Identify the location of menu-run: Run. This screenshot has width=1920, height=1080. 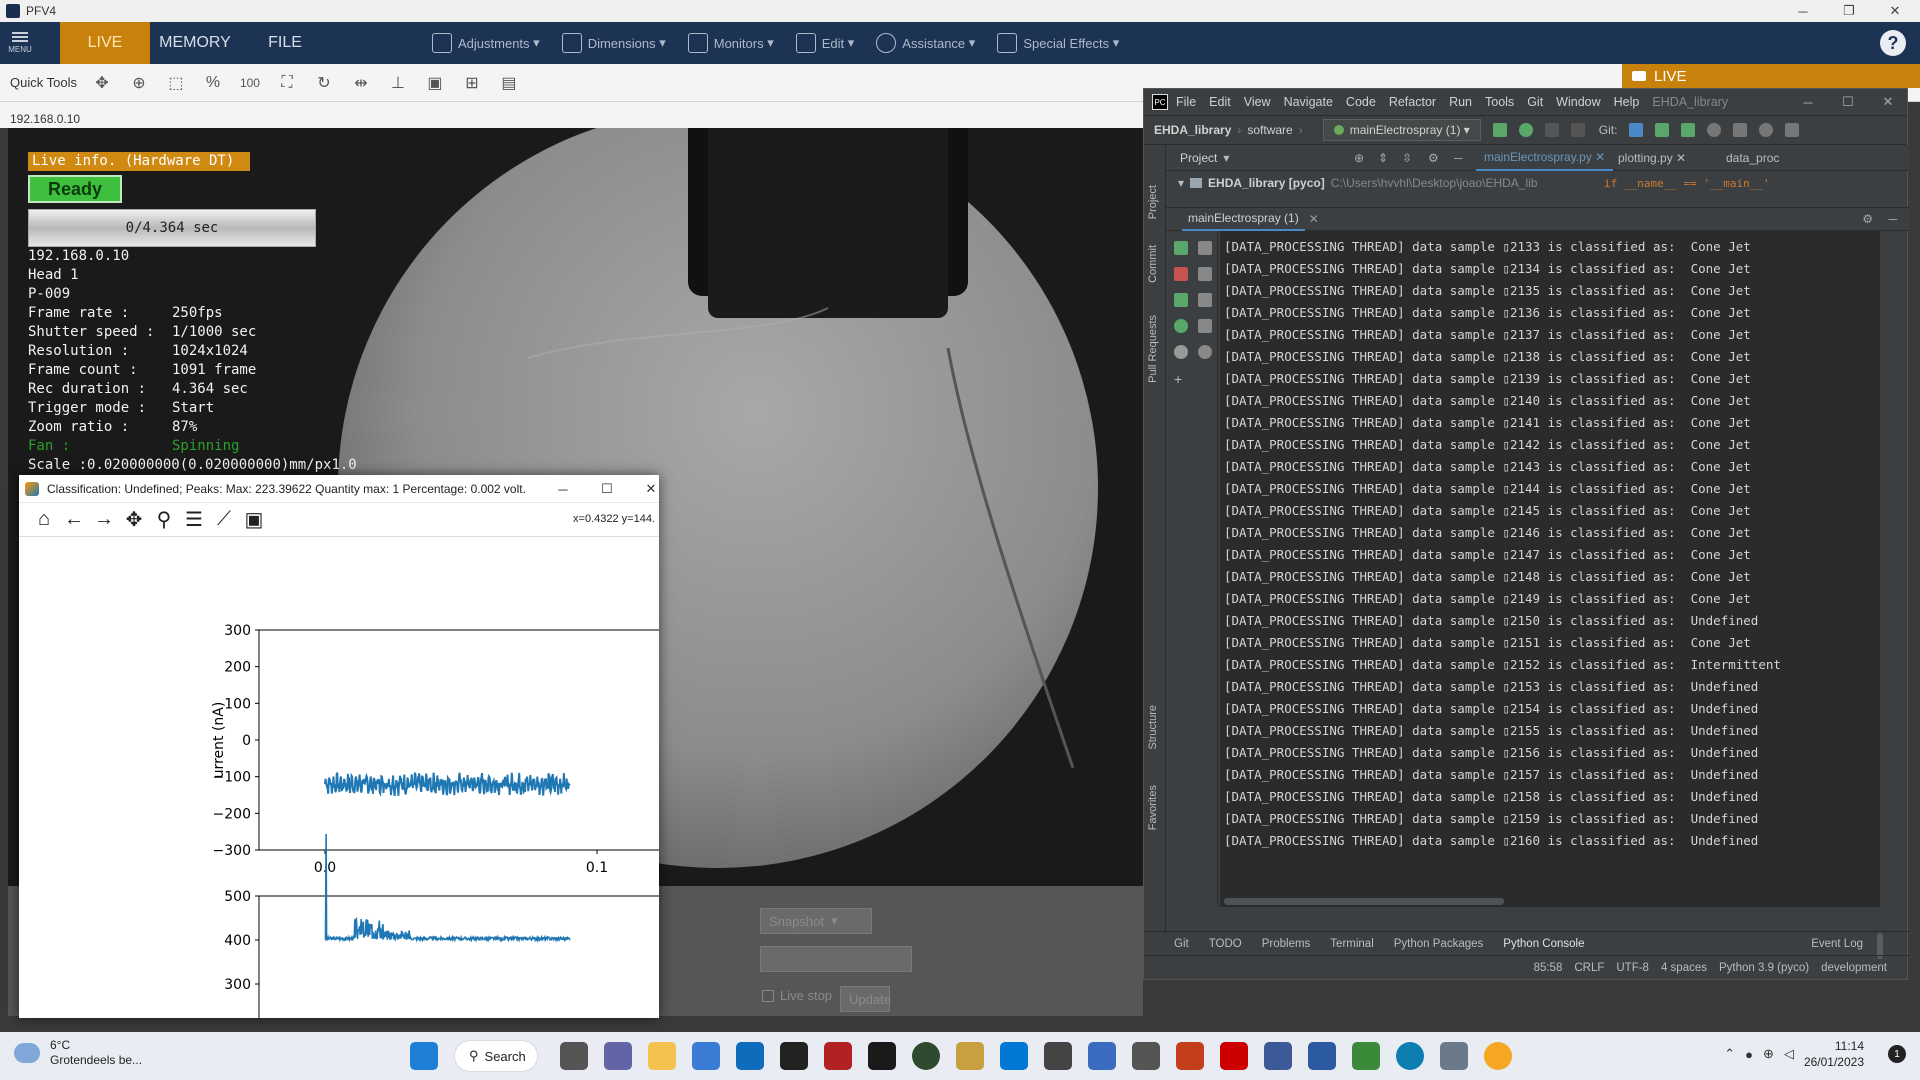
(1460, 102).